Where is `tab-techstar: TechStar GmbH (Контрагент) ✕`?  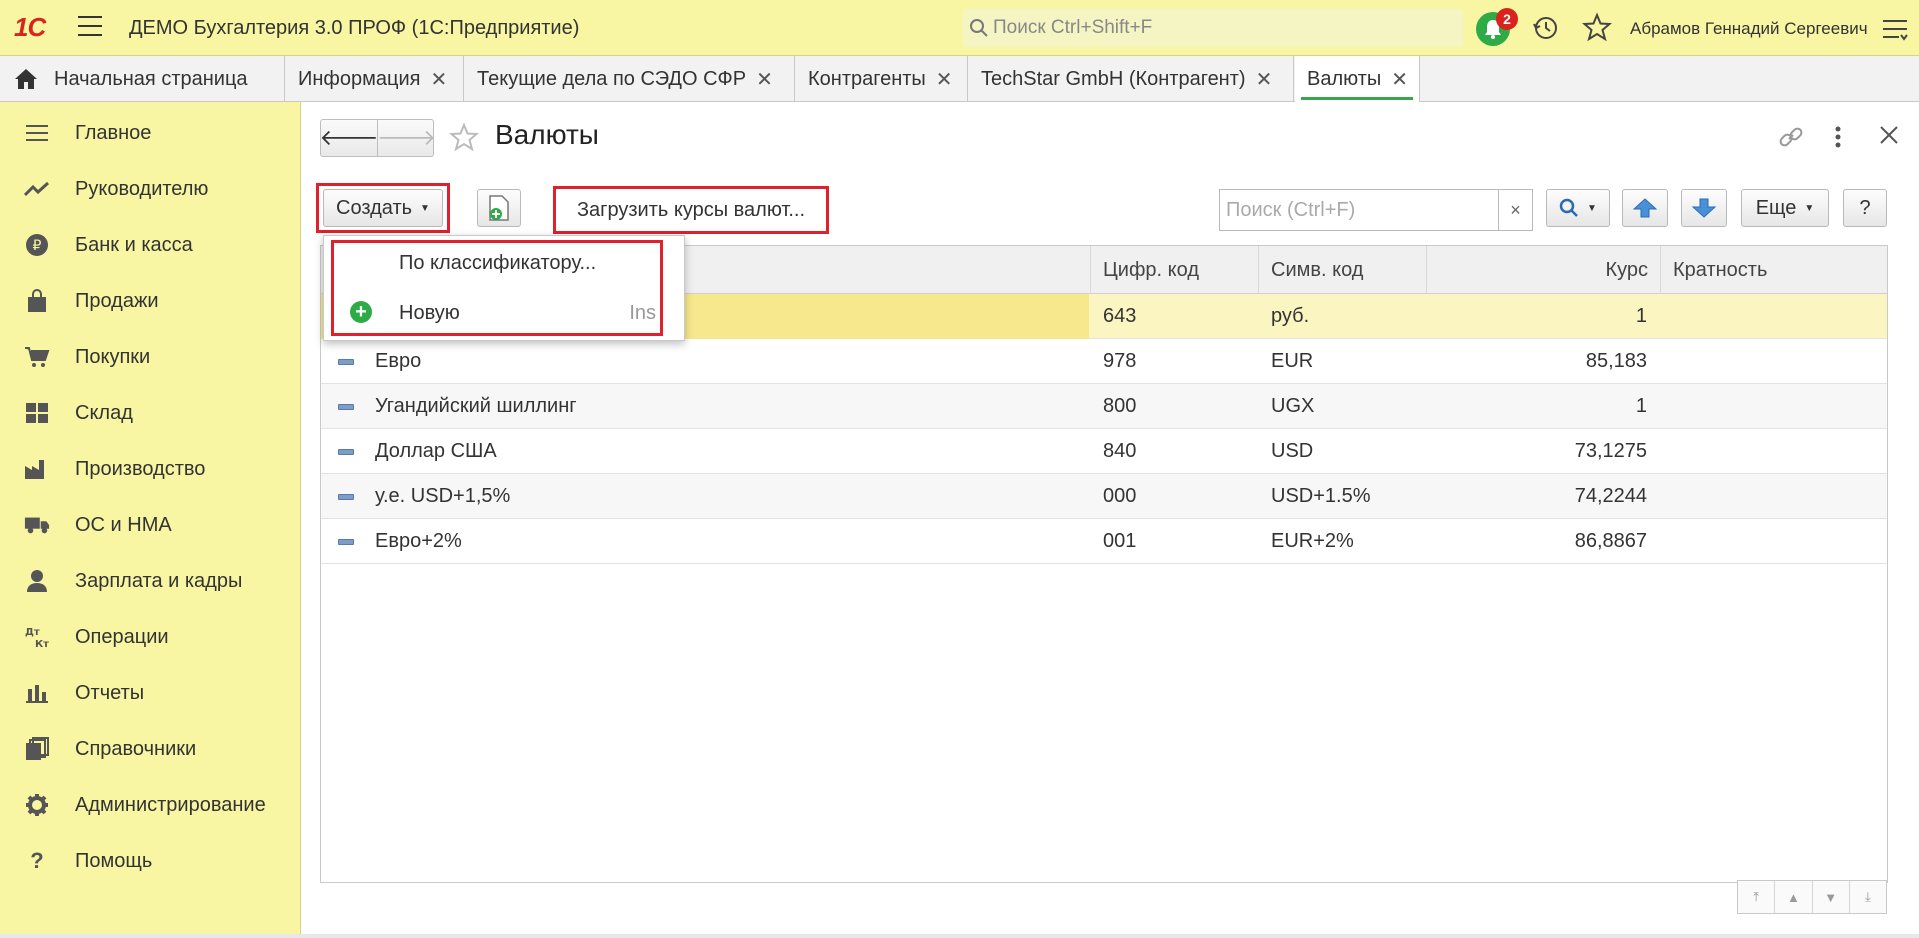 tab-techstar: TechStar GmbH (Контрагент) ✕ is located at coordinates (1131, 79).